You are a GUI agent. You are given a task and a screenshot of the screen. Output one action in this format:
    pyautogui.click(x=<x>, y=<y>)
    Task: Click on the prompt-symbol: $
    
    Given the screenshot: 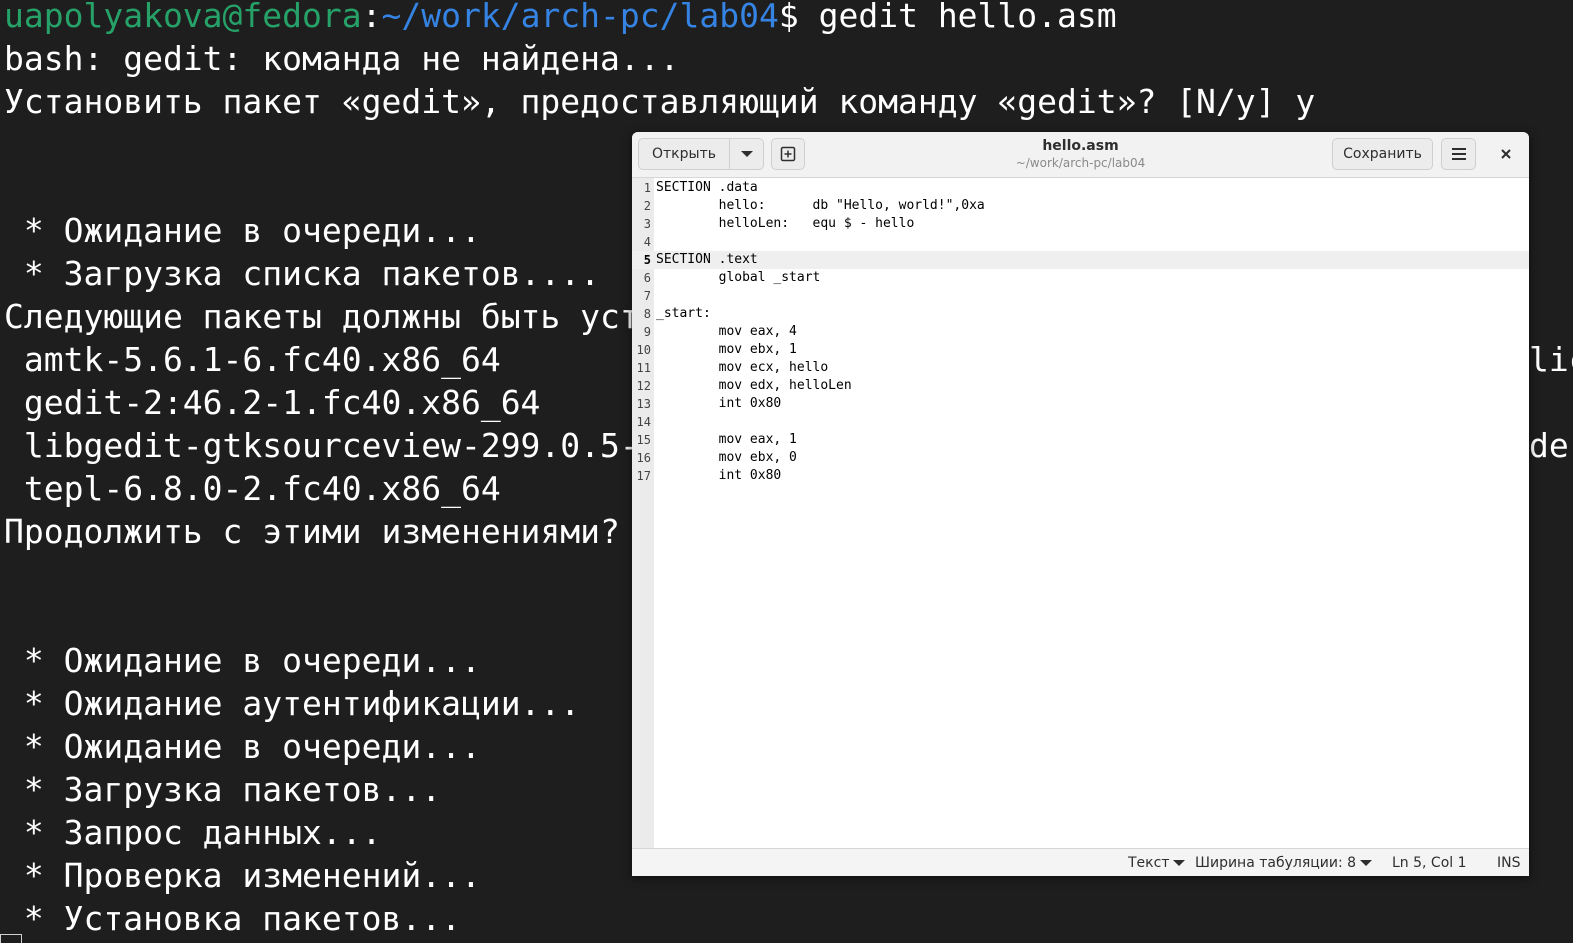 What is the action you would take?
    pyautogui.click(x=798, y=17)
    